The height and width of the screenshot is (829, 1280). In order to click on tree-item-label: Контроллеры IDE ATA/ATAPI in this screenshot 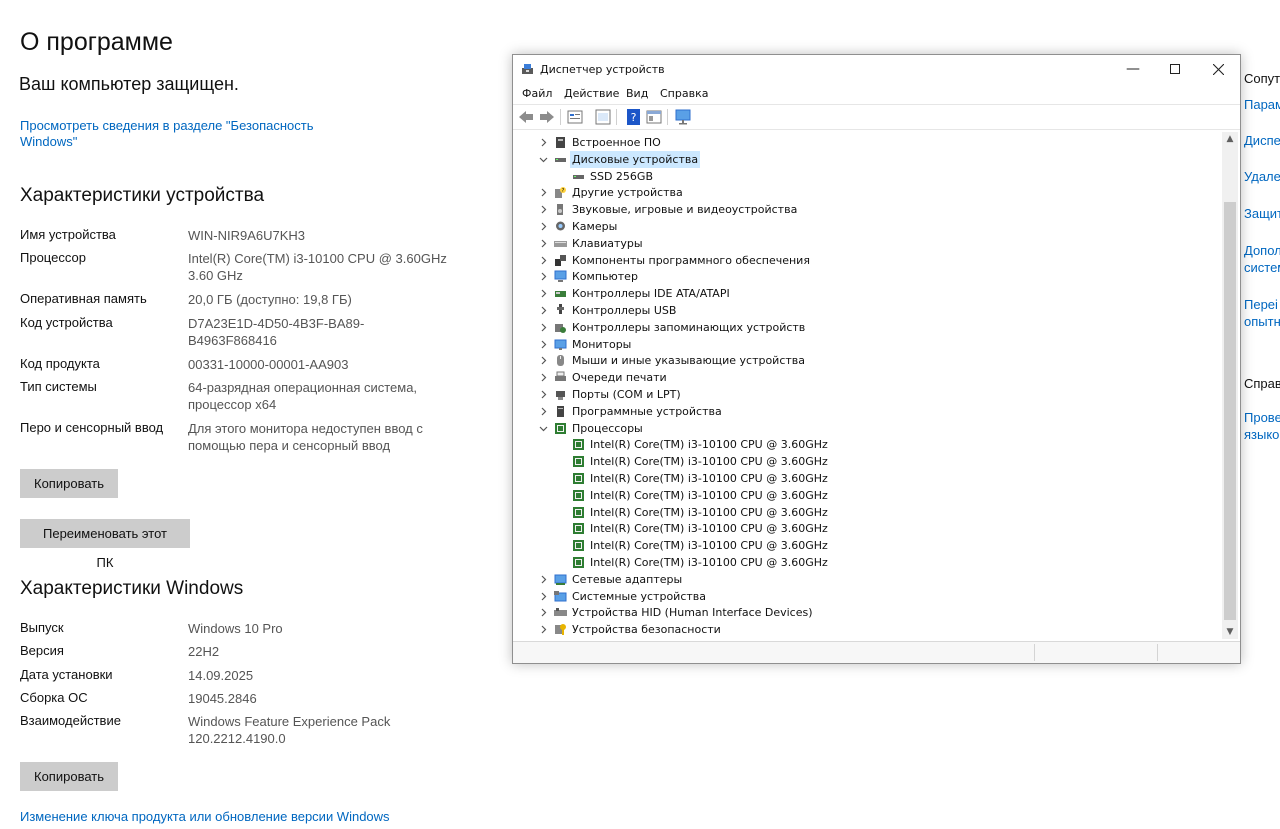, I will do `click(651, 293)`.